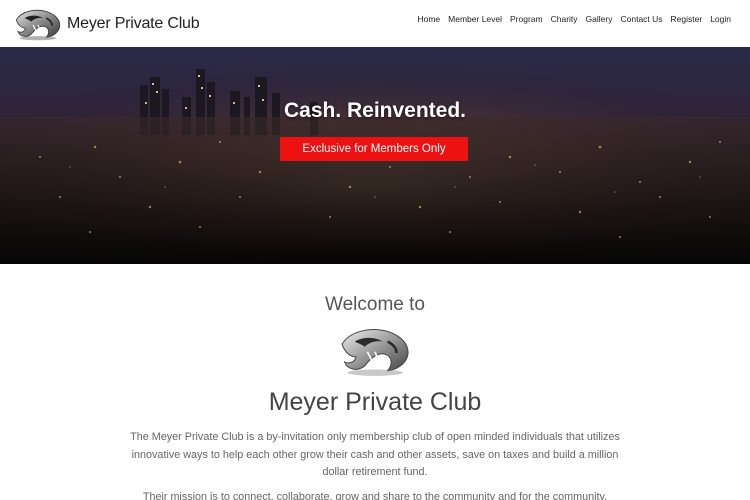 The height and width of the screenshot is (500, 750). What do you see at coordinates (475, 19) in the screenshot?
I see `nav-member-level: Member Level` at bounding box center [475, 19].